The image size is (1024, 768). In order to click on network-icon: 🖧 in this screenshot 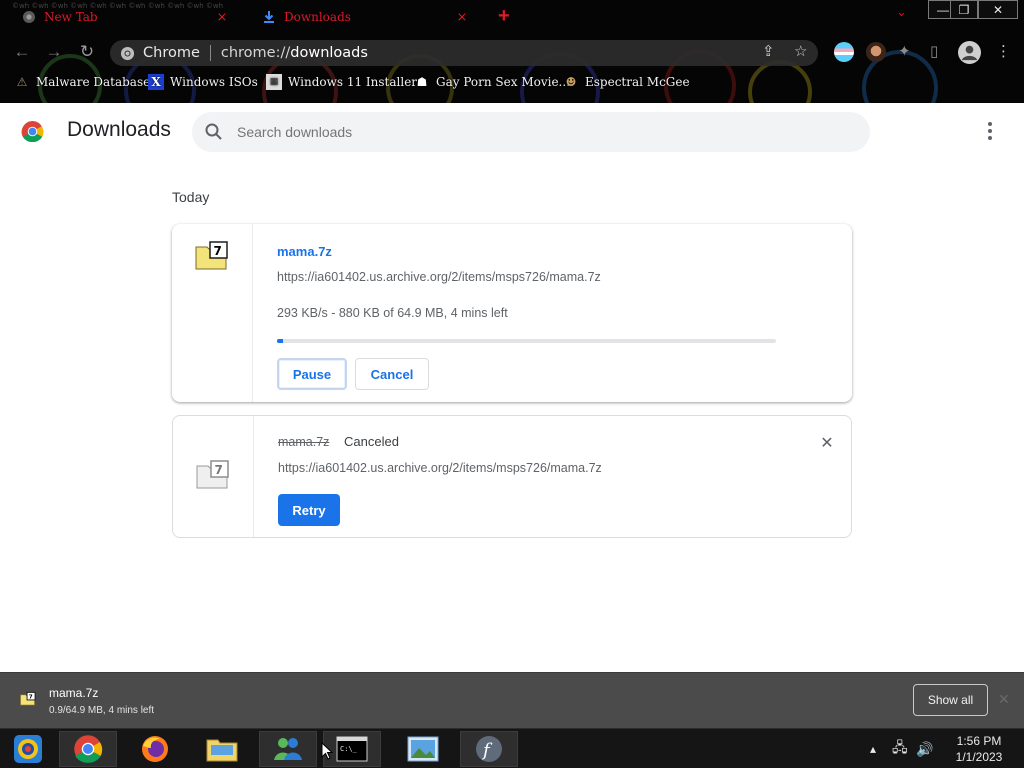, I will do `click(900, 748)`.